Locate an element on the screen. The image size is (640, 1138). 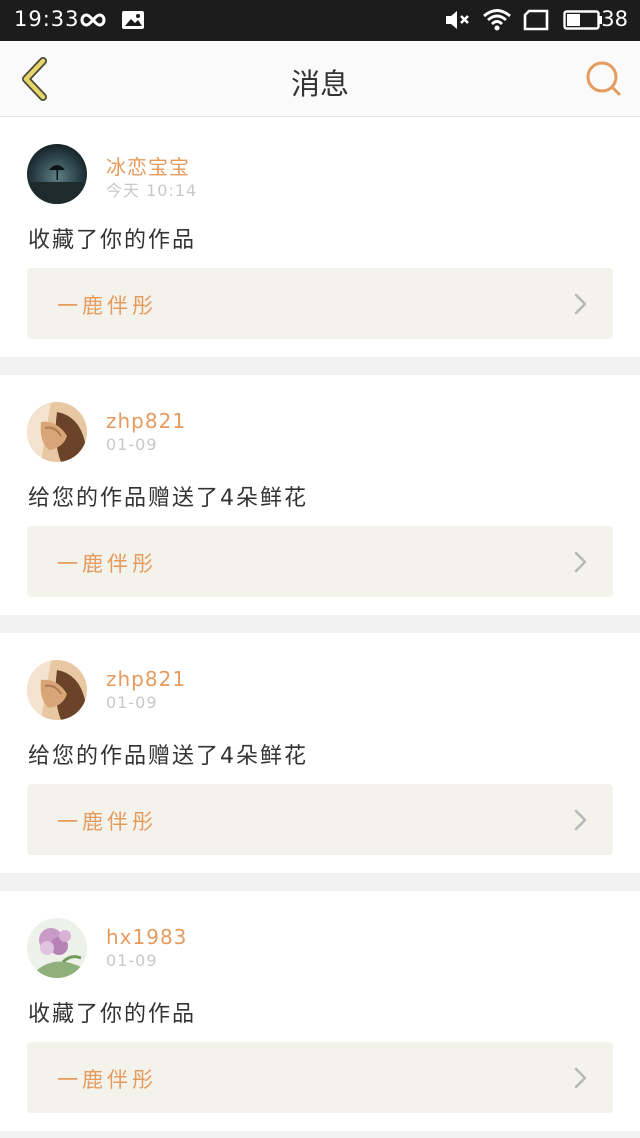
wifi-icon is located at coordinates (497, 20).